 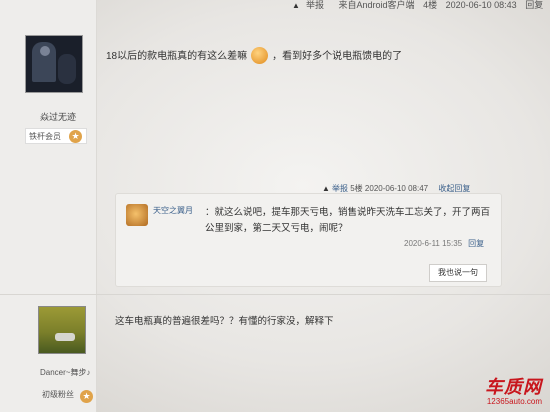 What do you see at coordinates (481, 5) in the screenshot?
I see `post-time: 2020-06-10 08:43` at bounding box center [481, 5].